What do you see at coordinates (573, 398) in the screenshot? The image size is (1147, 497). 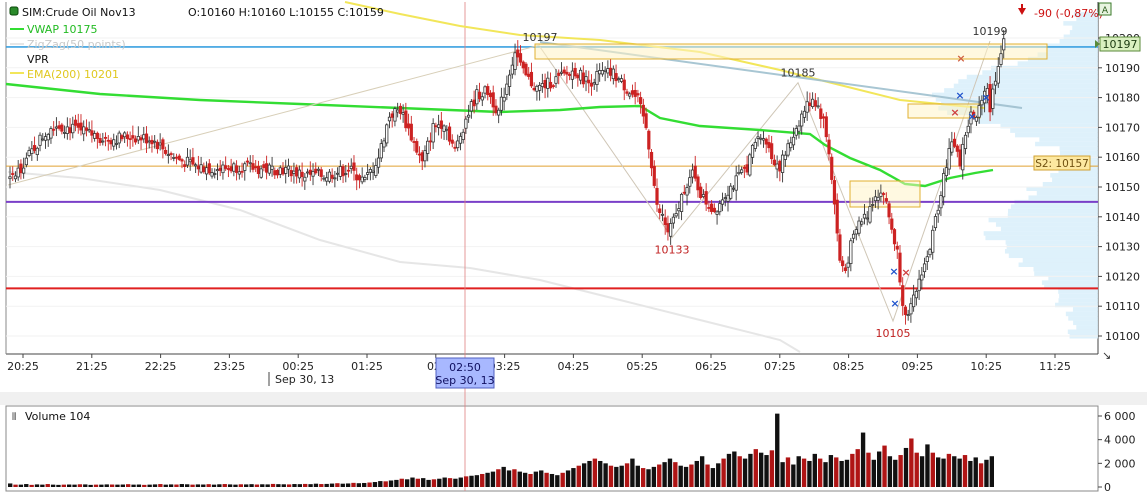 I see `panel-separator` at bounding box center [573, 398].